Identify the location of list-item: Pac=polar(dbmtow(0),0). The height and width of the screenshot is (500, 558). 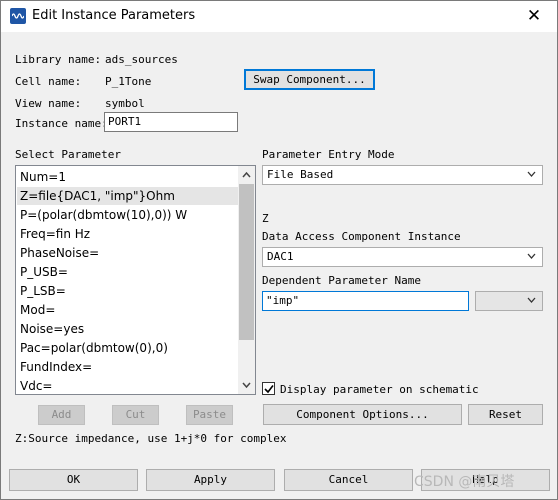
(94, 348).